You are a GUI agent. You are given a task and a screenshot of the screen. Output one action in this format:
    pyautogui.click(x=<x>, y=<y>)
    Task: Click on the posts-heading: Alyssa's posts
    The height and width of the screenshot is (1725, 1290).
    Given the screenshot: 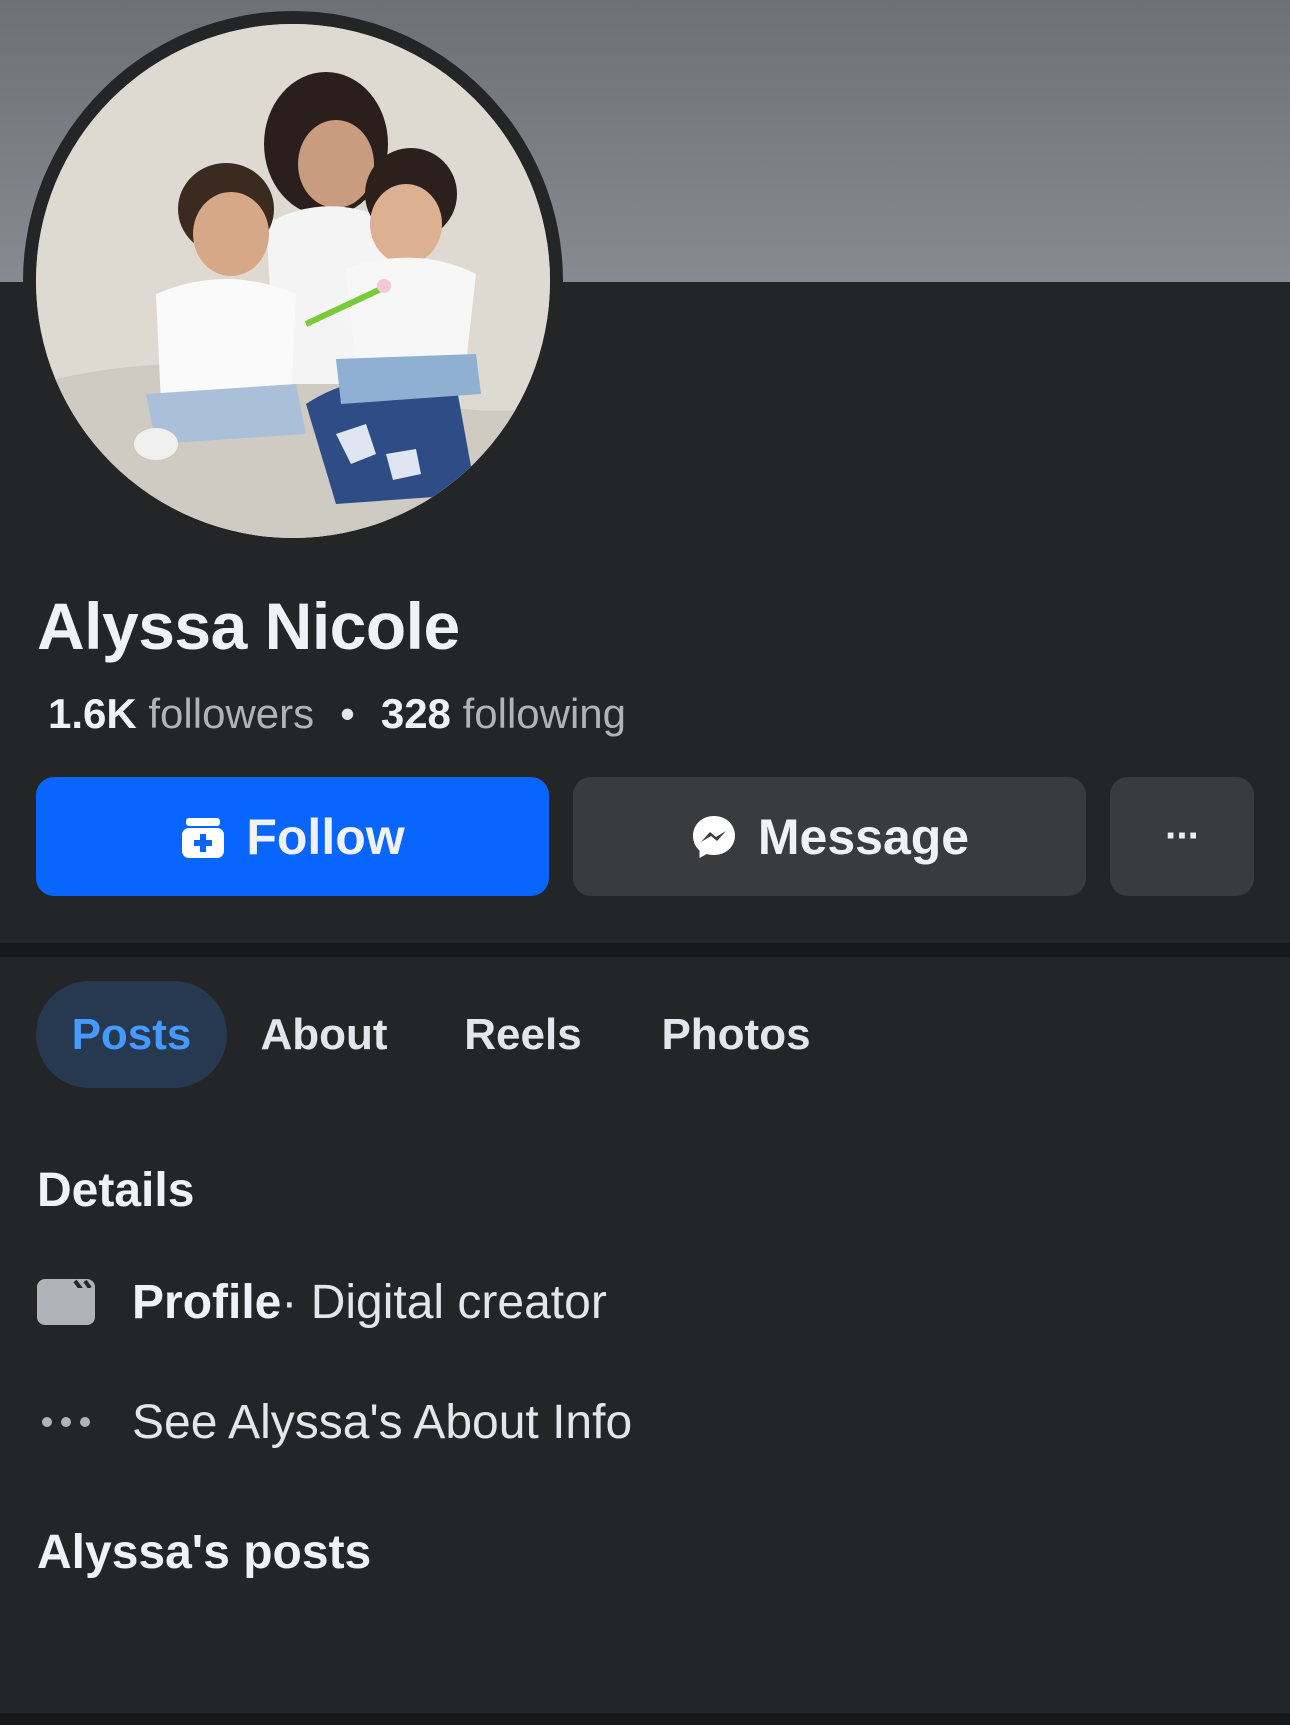 What is the action you would take?
    pyautogui.click(x=204, y=1552)
    